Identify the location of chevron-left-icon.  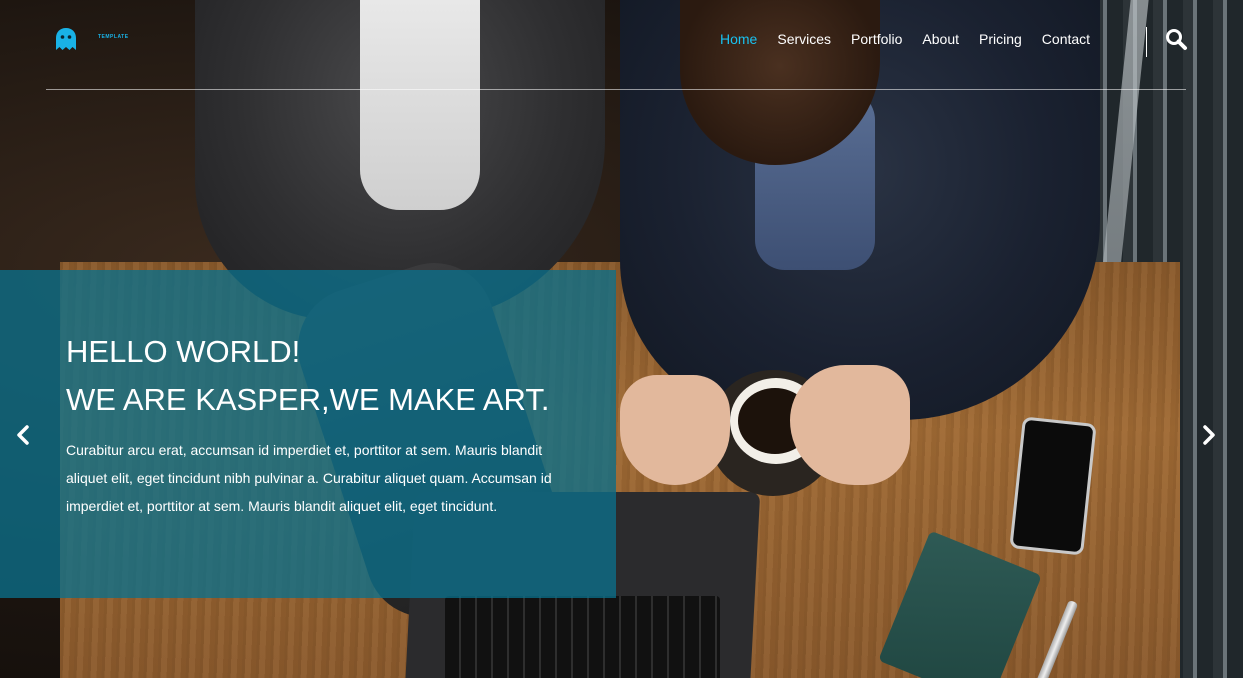
(23, 435).